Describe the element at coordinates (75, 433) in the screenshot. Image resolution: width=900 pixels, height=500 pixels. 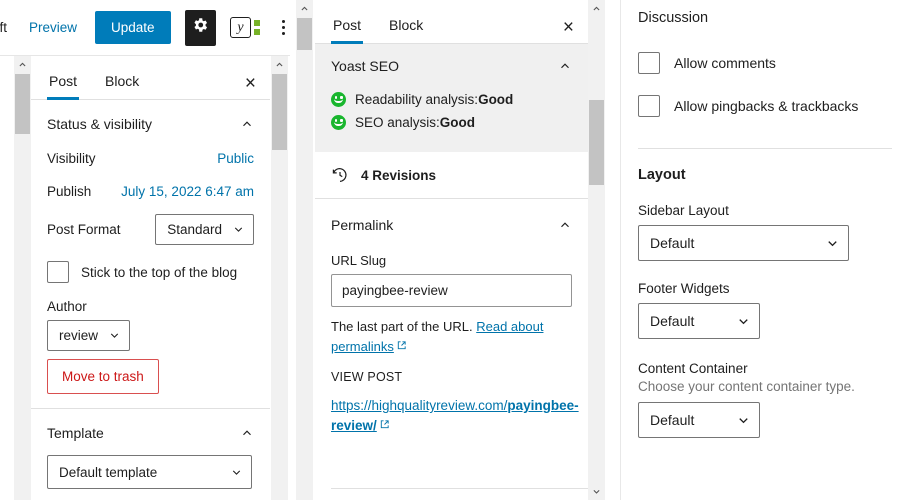
I see `template-title: Template` at that location.